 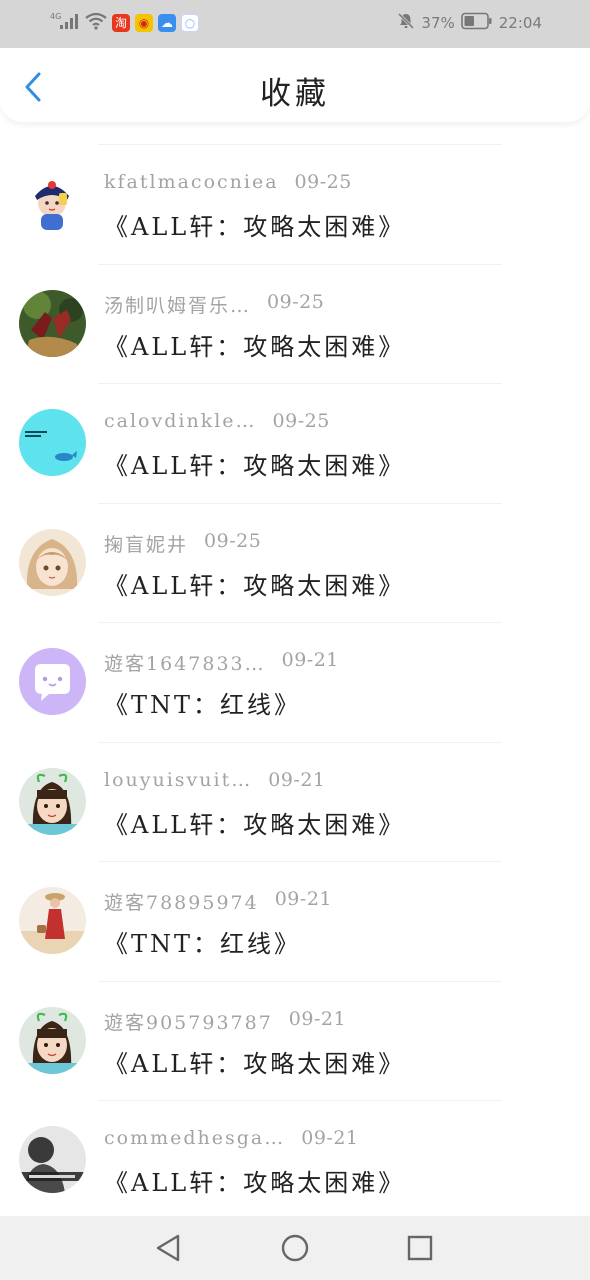 What do you see at coordinates (295, 921) in the screenshot?
I see `favorite-item: 遊客78895974 09-21 《TNT：红线》` at bounding box center [295, 921].